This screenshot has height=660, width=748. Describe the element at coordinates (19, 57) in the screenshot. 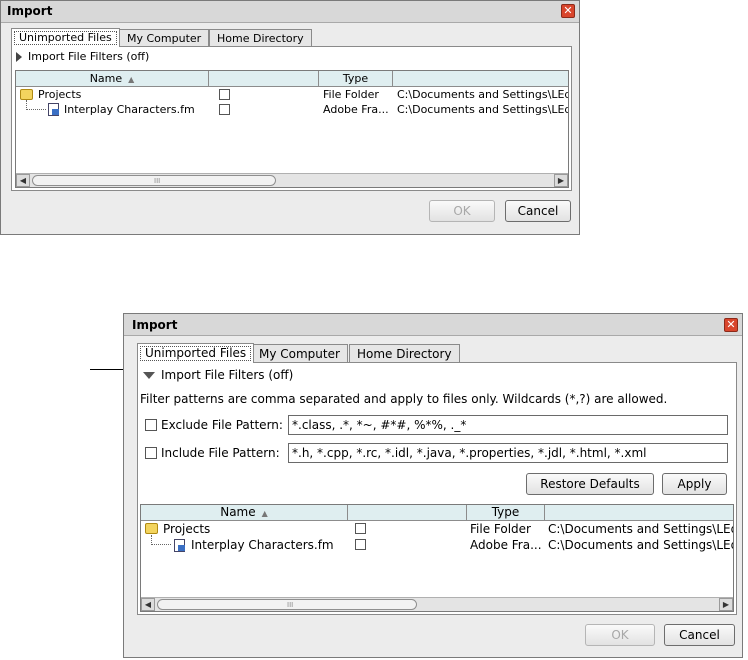

I see `expand-arrow-icon` at that location.